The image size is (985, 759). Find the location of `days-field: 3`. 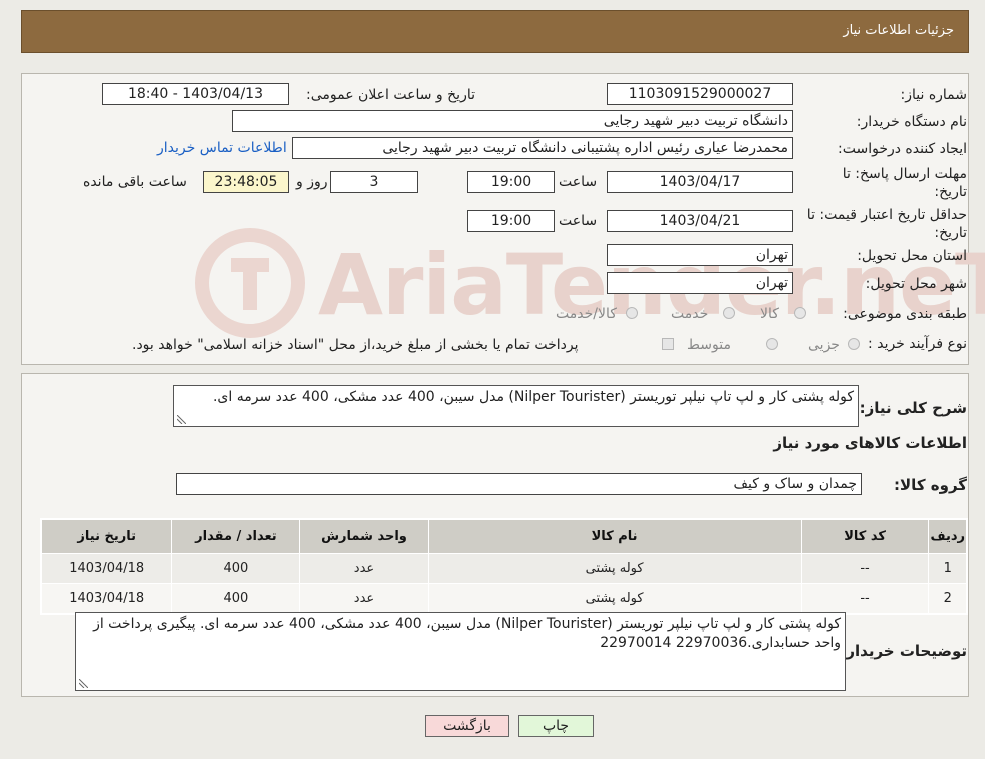

days-field: 3 is located at coordinates (374, 182).